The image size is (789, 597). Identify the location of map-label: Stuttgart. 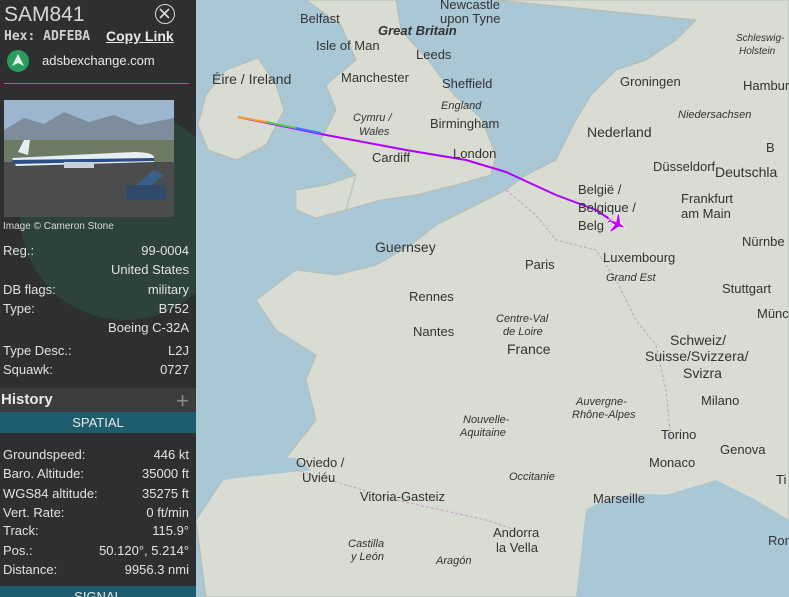
(747, 288).